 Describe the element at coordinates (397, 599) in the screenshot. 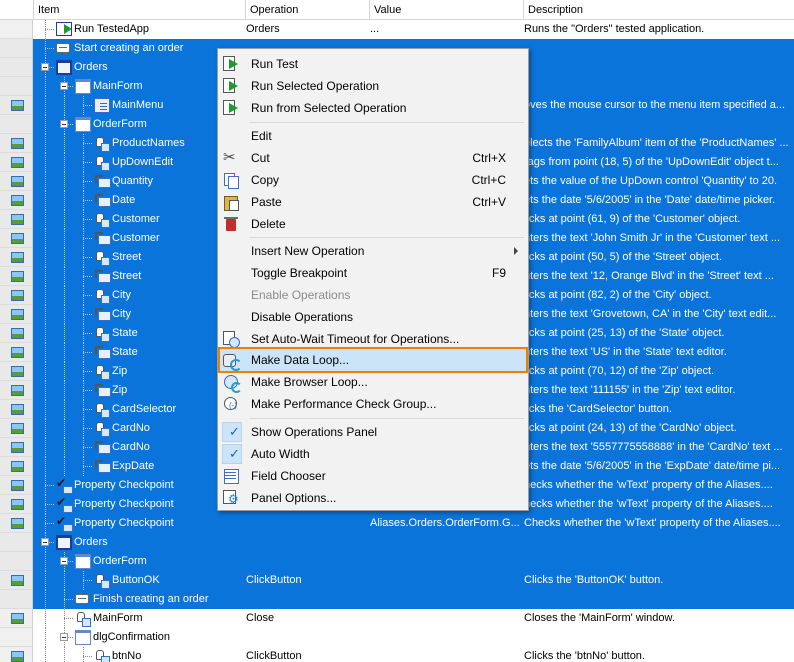

I see `table-row: Finish creating an order` at that location.